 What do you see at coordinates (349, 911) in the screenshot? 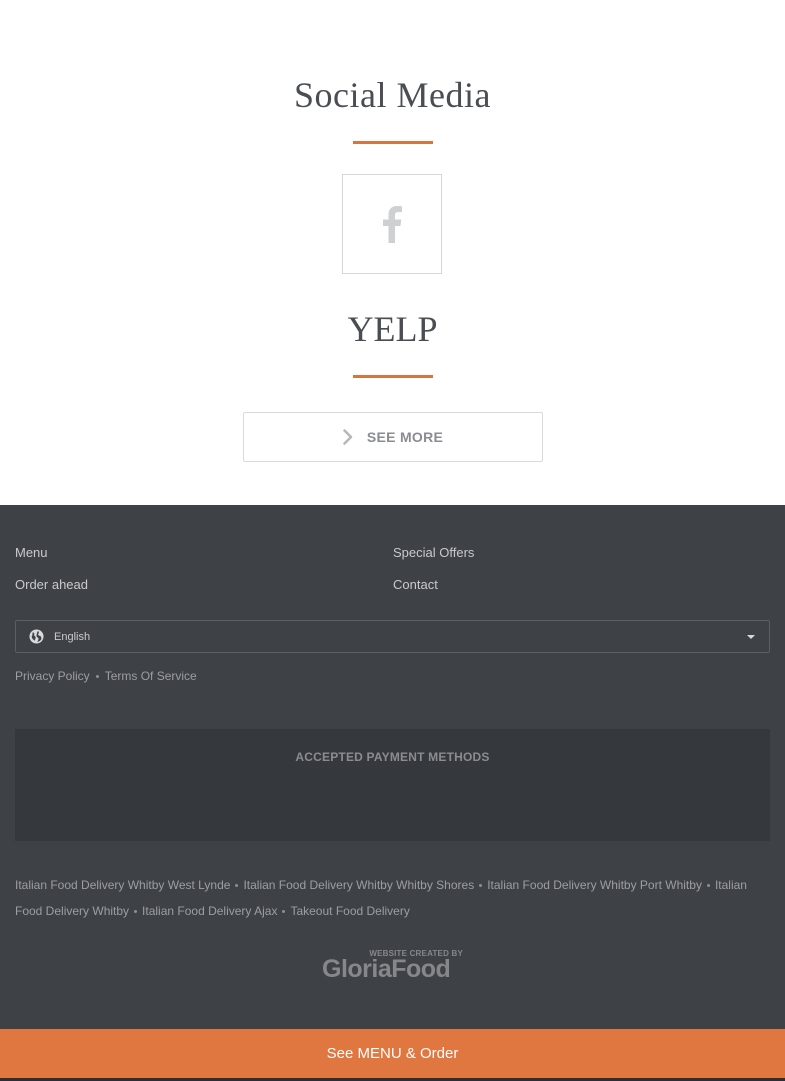
I see `seo-link: Takeout Food Delivery` at bounding box center [349, 911].